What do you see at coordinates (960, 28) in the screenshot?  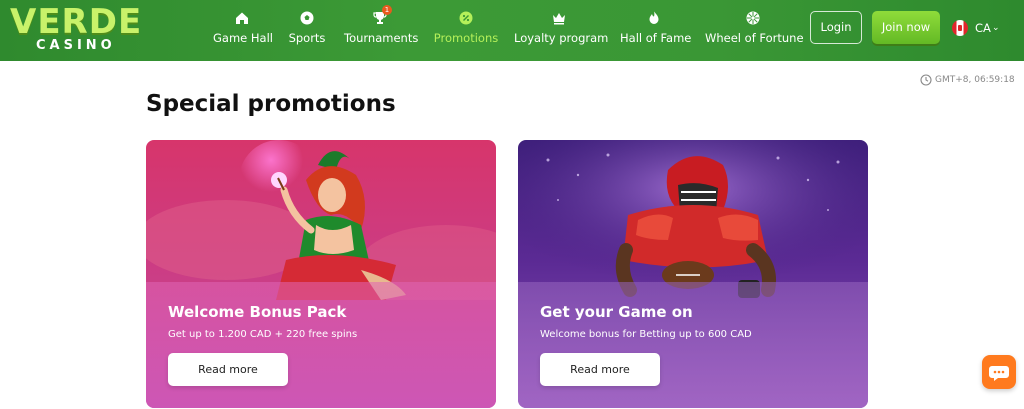 I see `canada-flag-icon` at bounding box center [960, 28].